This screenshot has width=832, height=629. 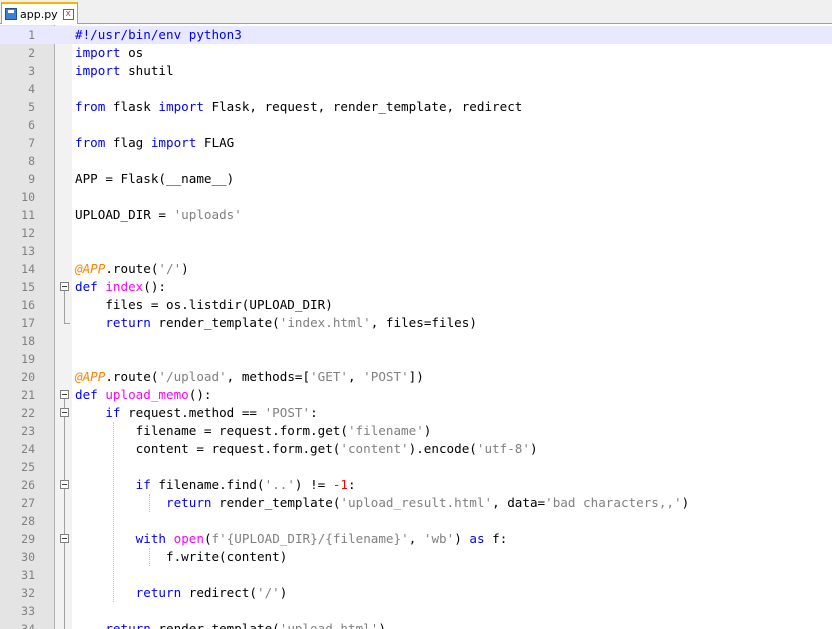 I want to click on line-number: 9, so click(x=31, y=179).